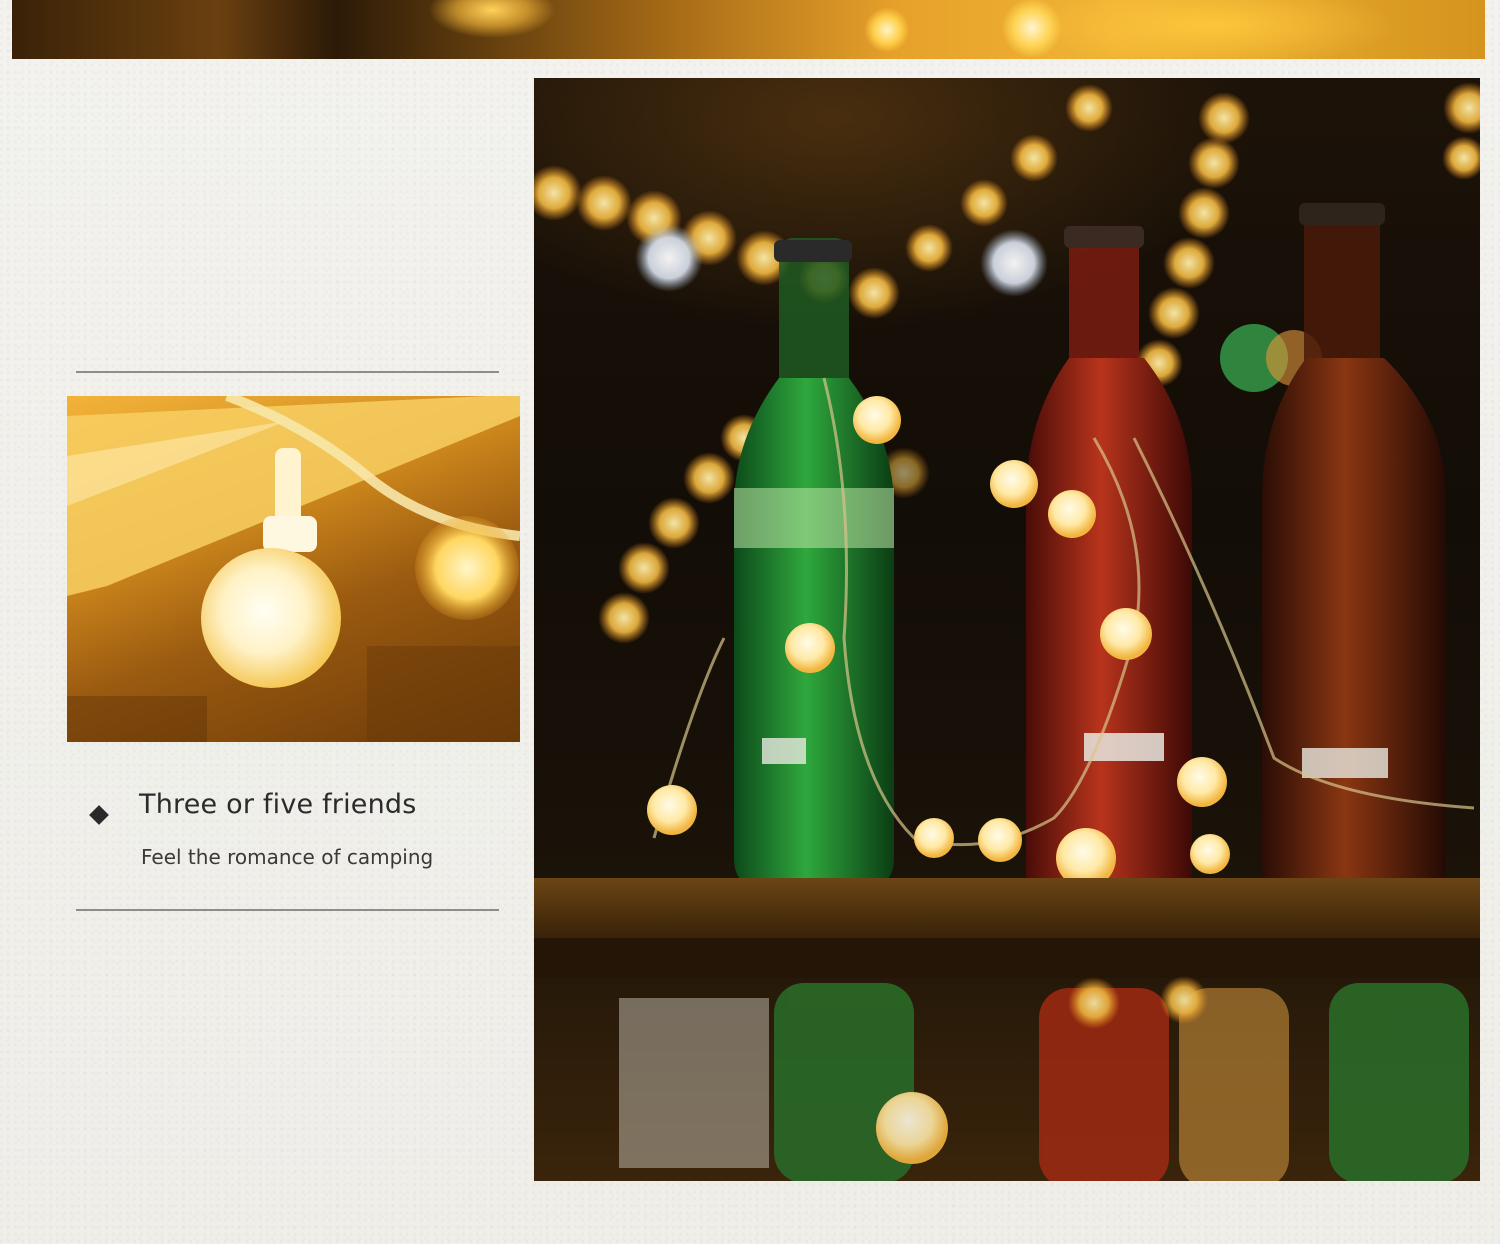 The width and height of the screenshot is (1500, 1244). I want to click on bulb-closeup-photo, so click(293, 569).